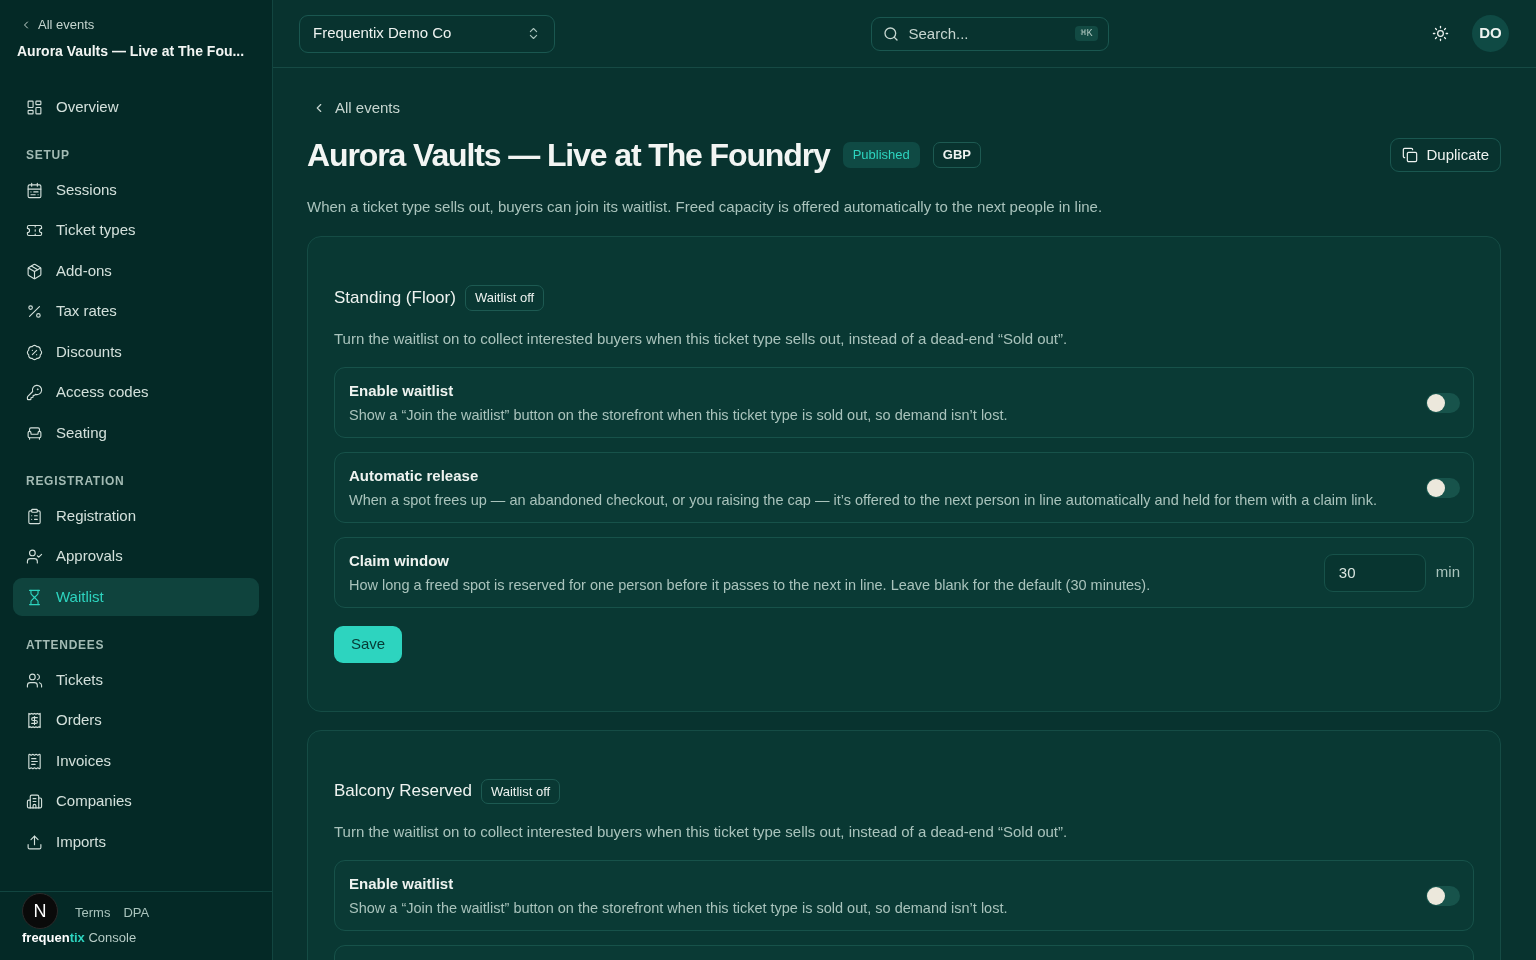 This screenshot has height=960, width=1536. Describe the element at coordinates (34, 352) in the screenshot. I see `percent-badge-icon` at that location.